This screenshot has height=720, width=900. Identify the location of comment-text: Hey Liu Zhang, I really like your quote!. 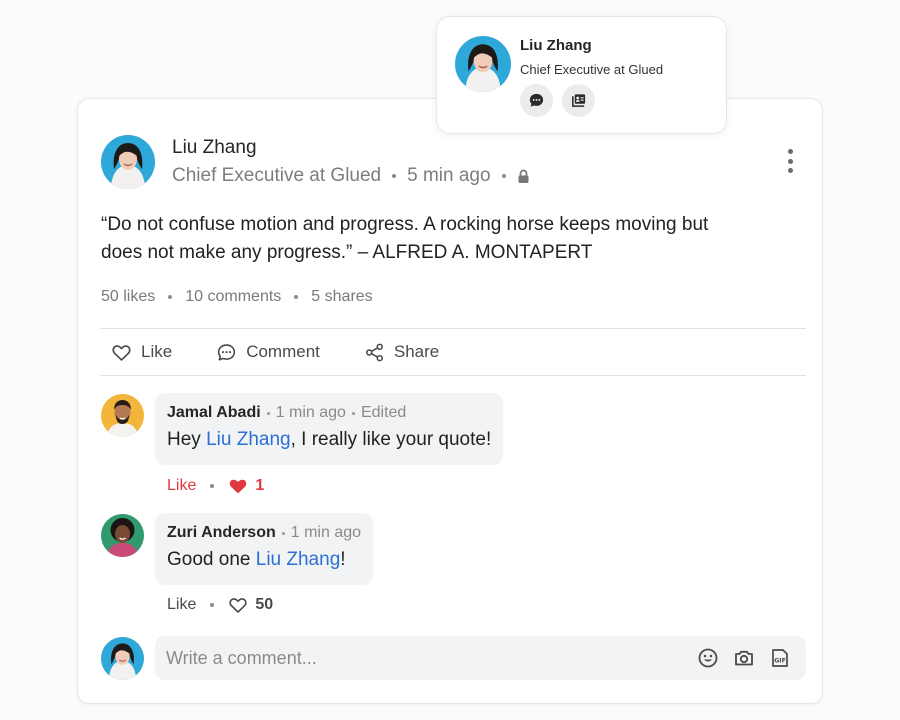
(329, 440).